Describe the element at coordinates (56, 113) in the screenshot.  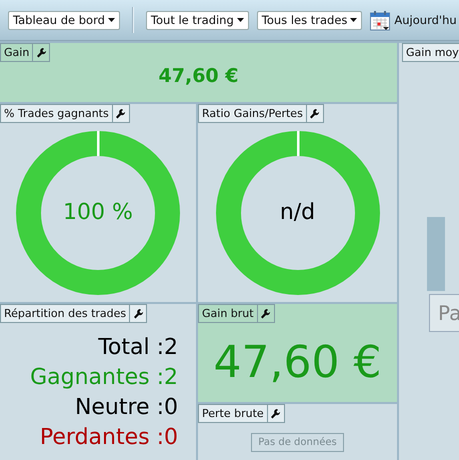
I see `panel-title: % Trades gagnants` at that location.